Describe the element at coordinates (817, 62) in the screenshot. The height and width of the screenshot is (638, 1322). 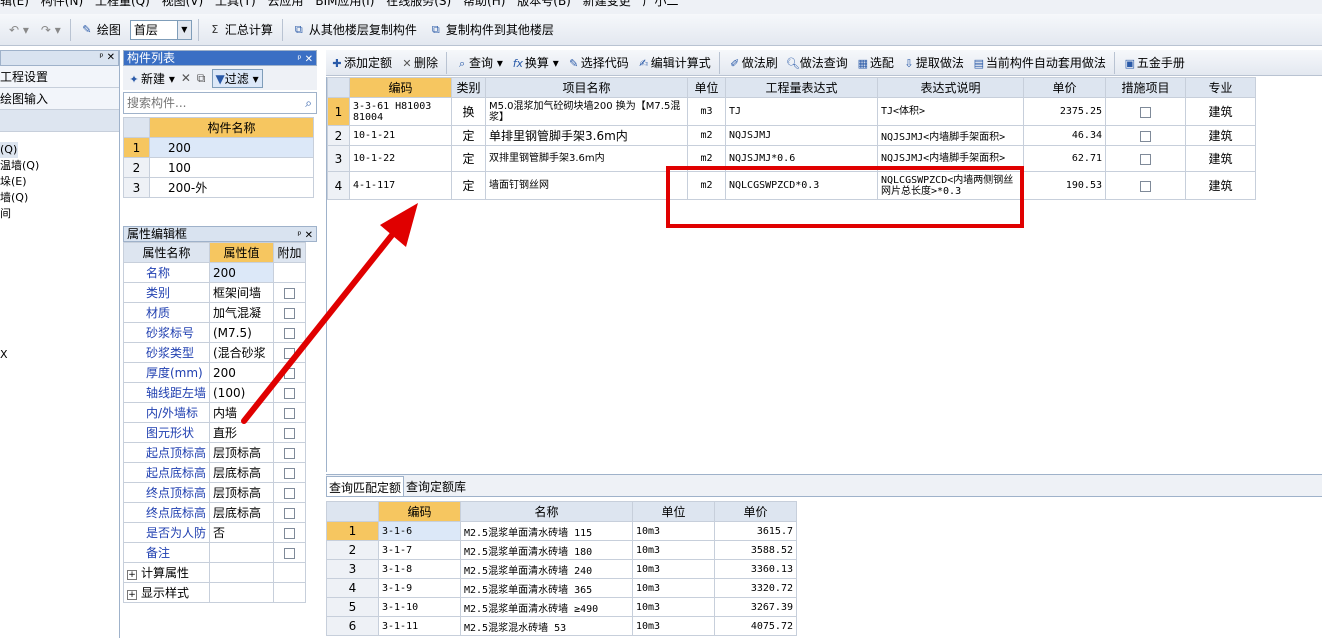
I see `method-query-button: 🔍︎做法查询` at that location.